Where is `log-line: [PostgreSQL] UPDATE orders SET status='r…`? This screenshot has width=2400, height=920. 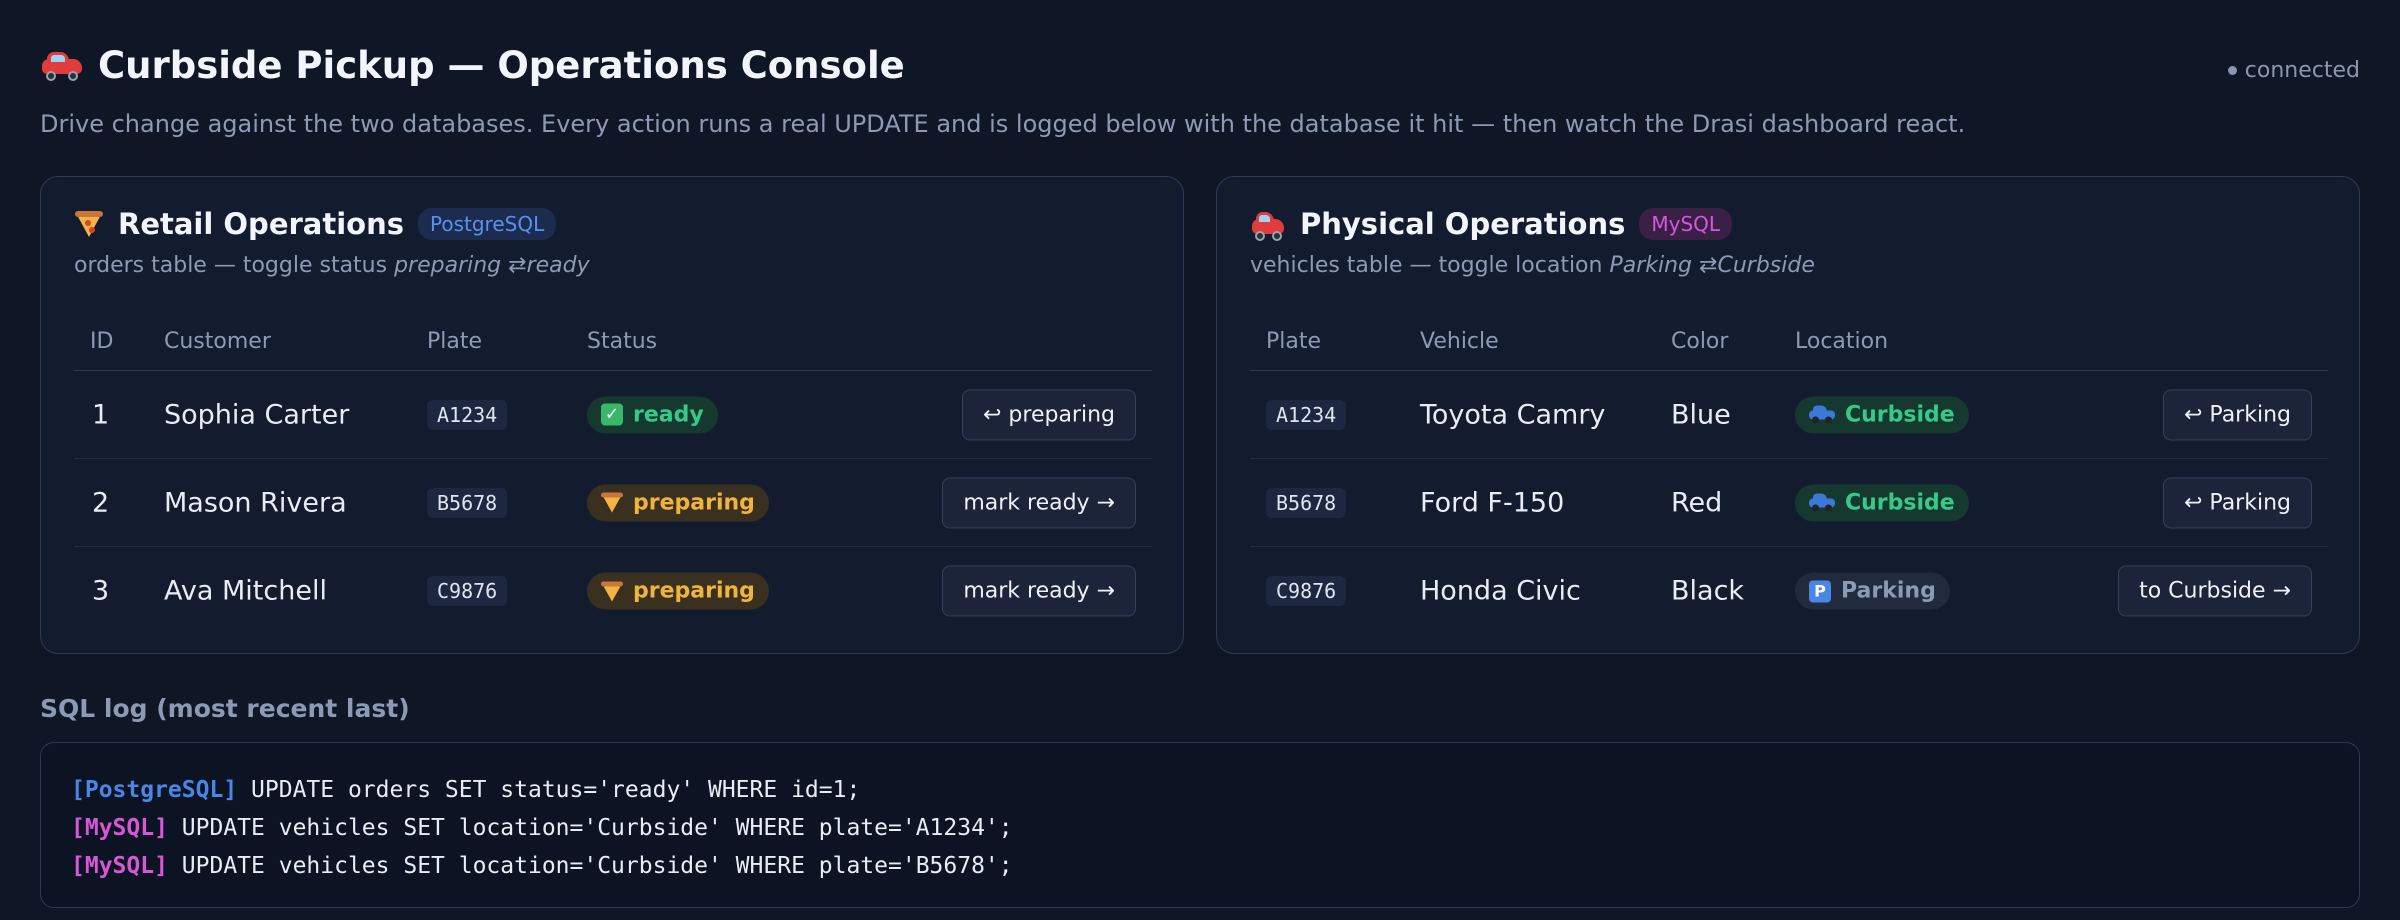
log-line: [PostgreSQL] UPDATE orders SET status='r… is located at coordinates (1200, 790).